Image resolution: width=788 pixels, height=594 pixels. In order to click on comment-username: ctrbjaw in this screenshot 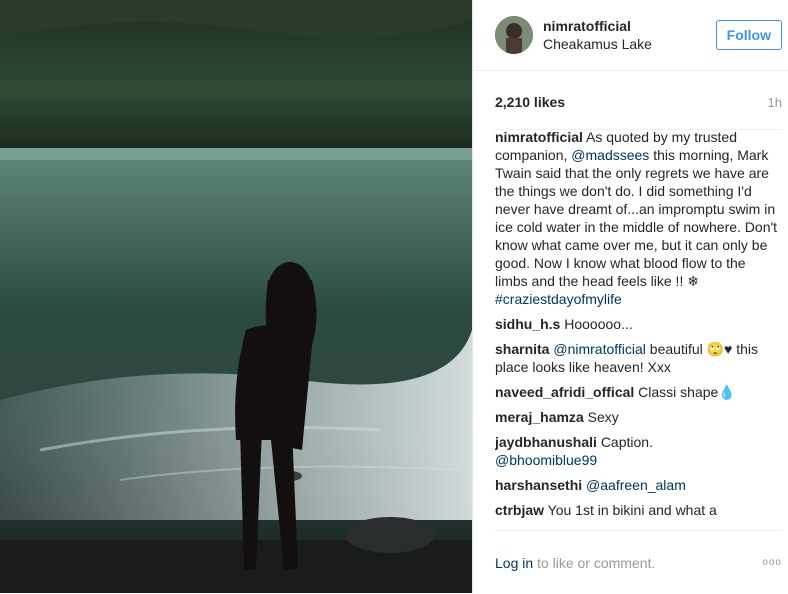, I will do `click(519, 510)`.